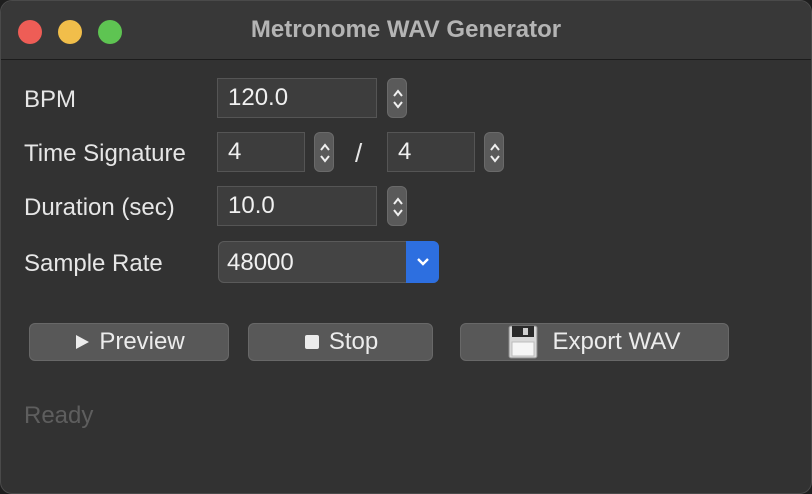 The image size is (812, 494). I want to click on duration-label: Duration (sec), so click(99, 207).